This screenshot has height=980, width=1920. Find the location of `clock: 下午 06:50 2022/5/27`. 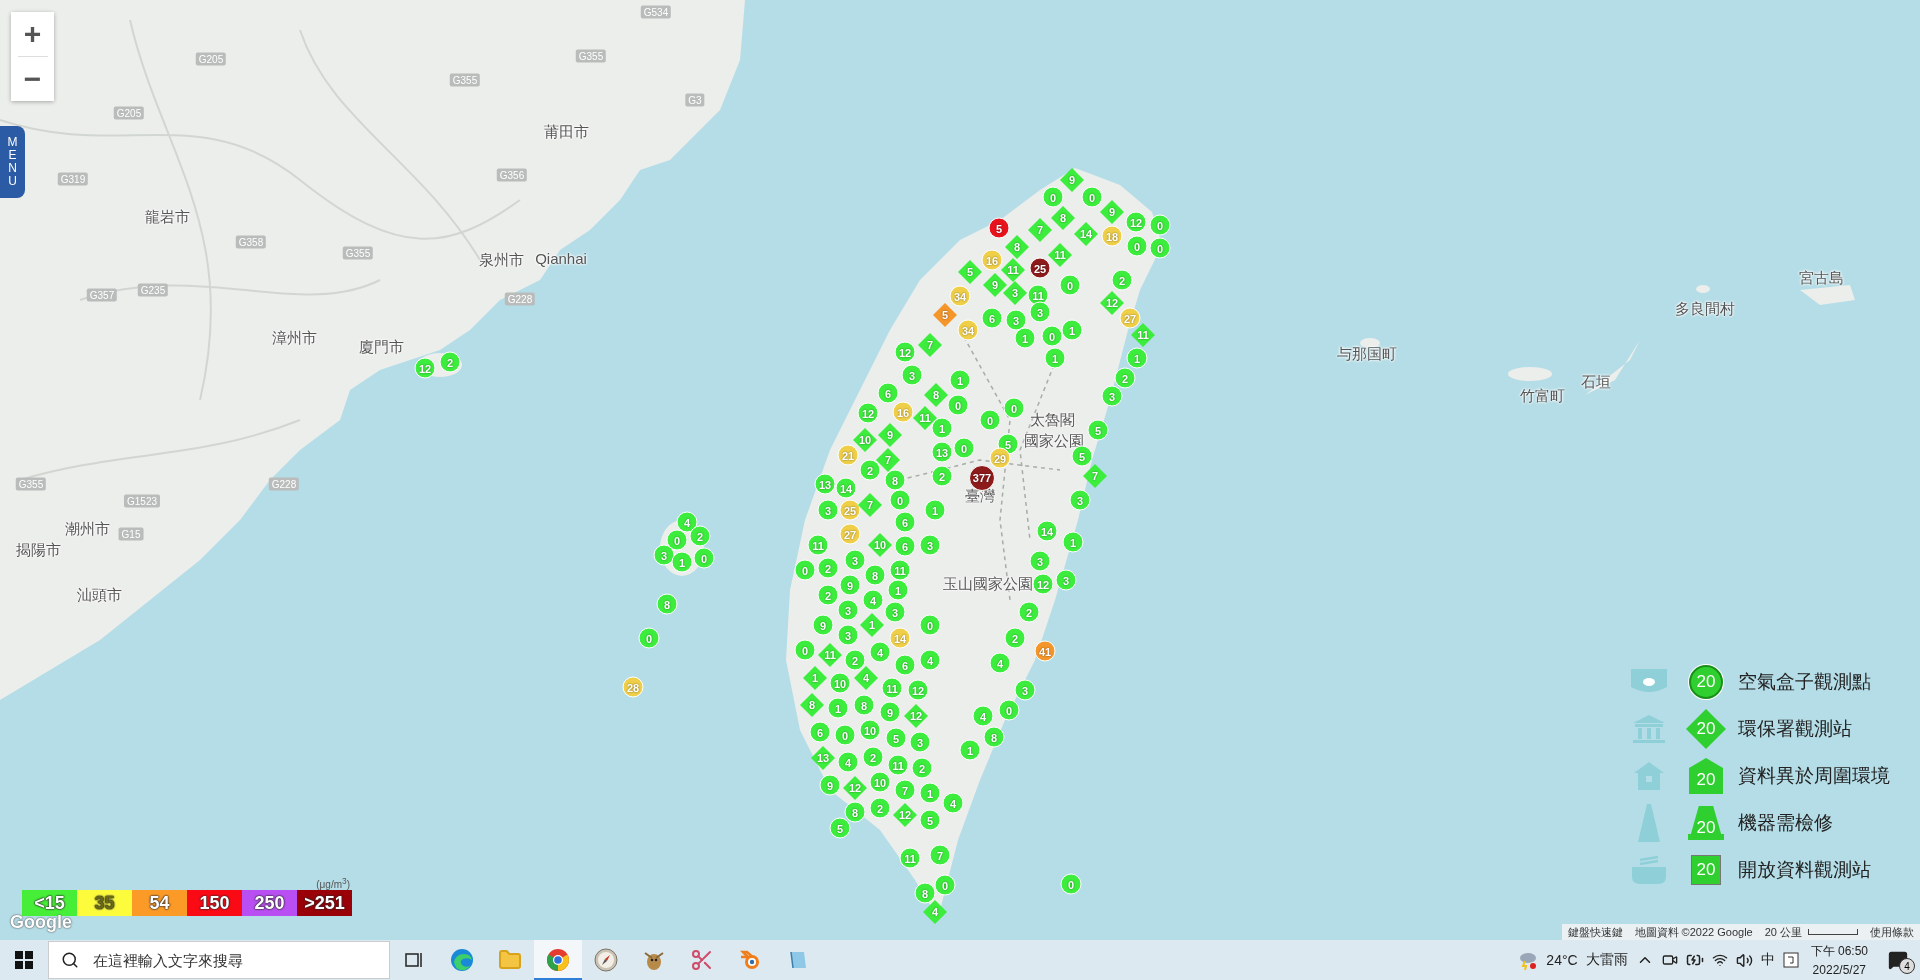

clock: 下午 06:50 2022/5/27 is located at coordinates (1839, 960).